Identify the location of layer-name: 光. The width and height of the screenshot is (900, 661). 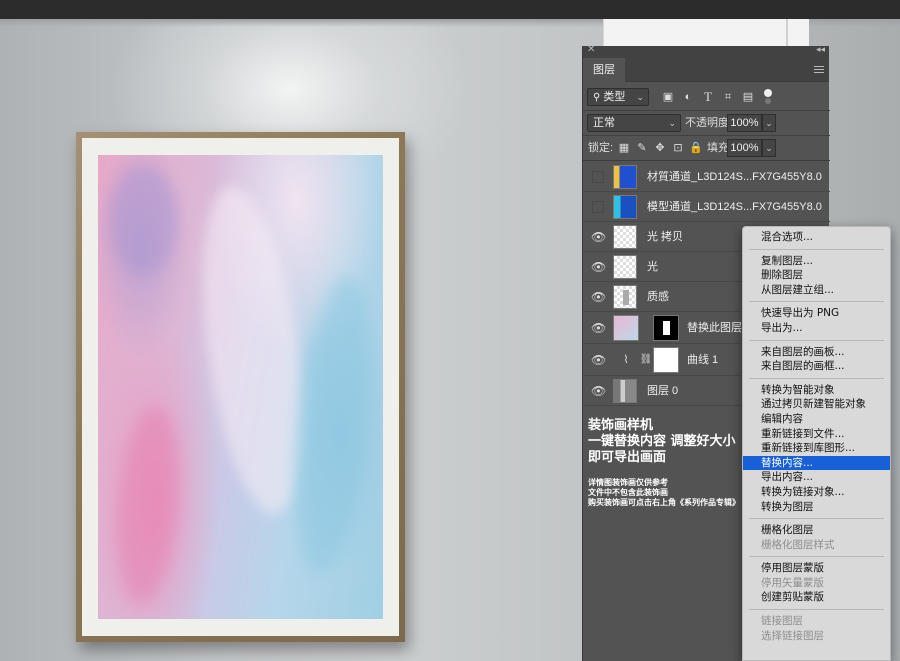
(652, 267).